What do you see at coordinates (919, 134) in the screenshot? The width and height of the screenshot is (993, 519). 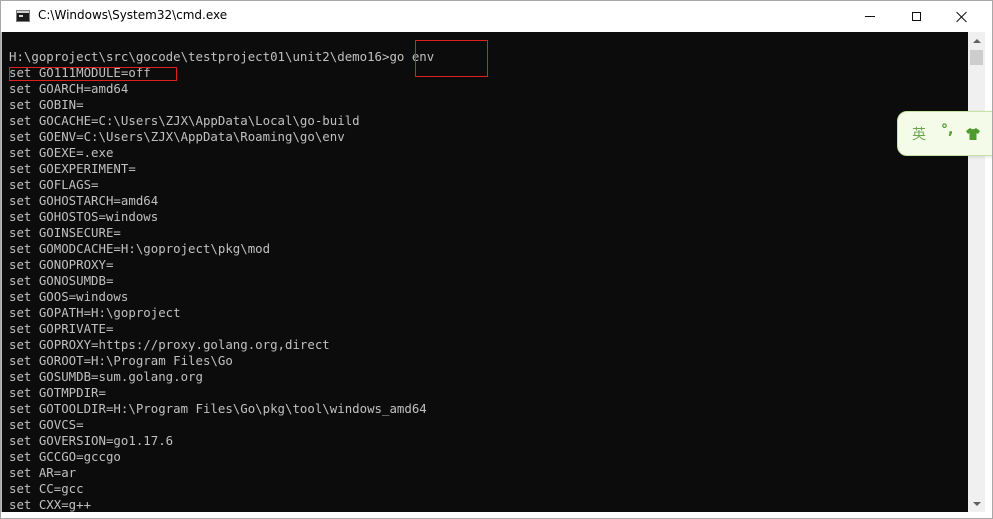 I see `ime-language-toggle: 英` at bounding box center [919, 134].